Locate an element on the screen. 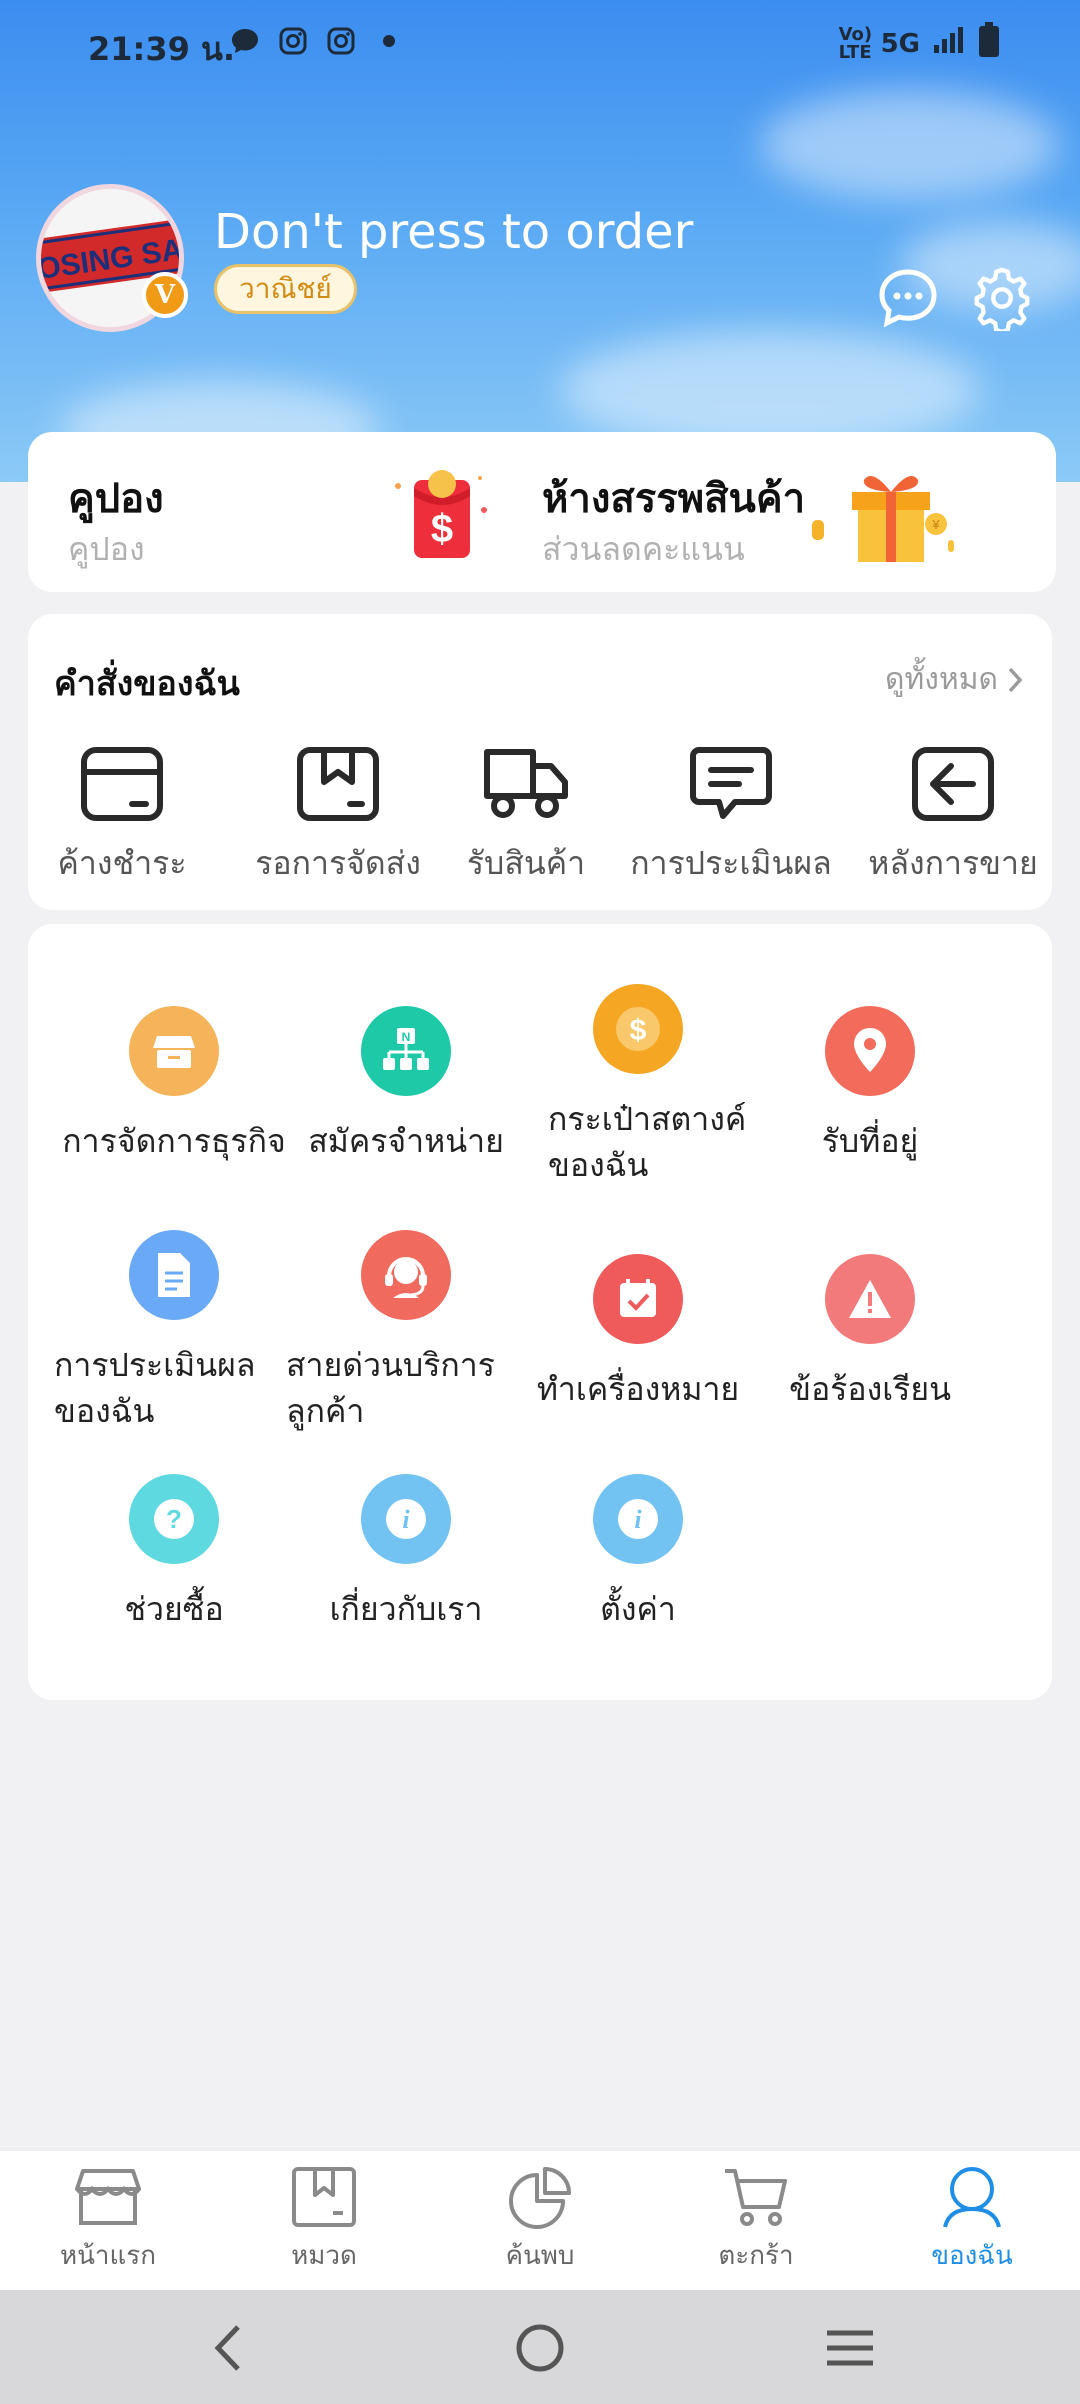  svg-text: N is located at coordinates (406, 1037).